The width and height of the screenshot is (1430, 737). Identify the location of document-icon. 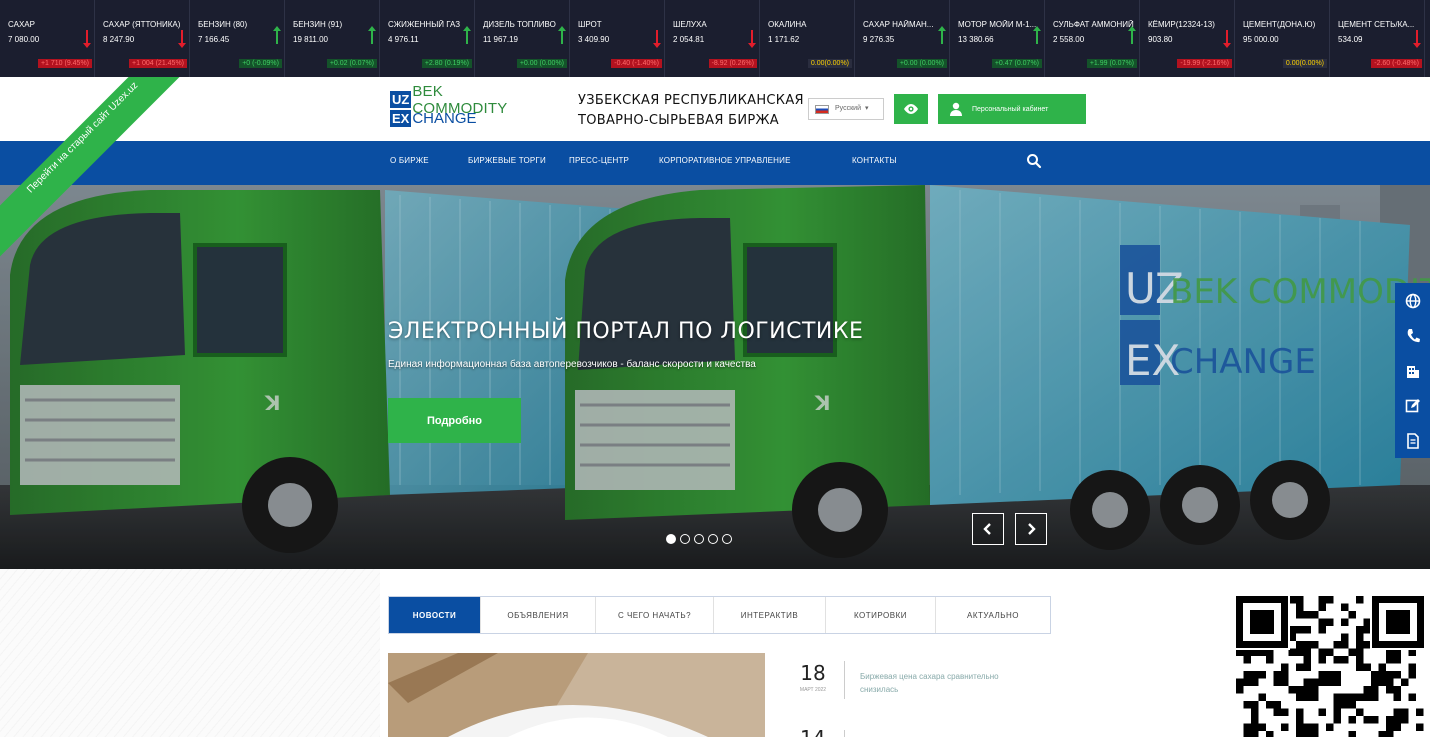
(1412, 440).